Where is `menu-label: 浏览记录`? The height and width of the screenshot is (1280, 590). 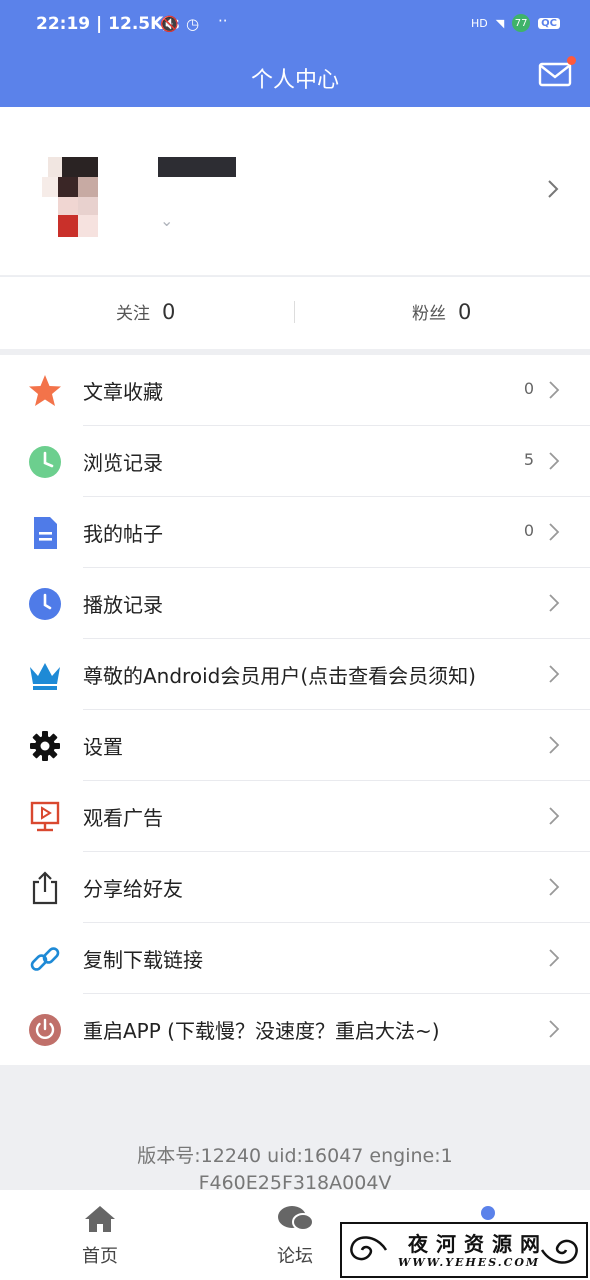
menu-label: 浏览记录 is located at coordinates (123, 463).